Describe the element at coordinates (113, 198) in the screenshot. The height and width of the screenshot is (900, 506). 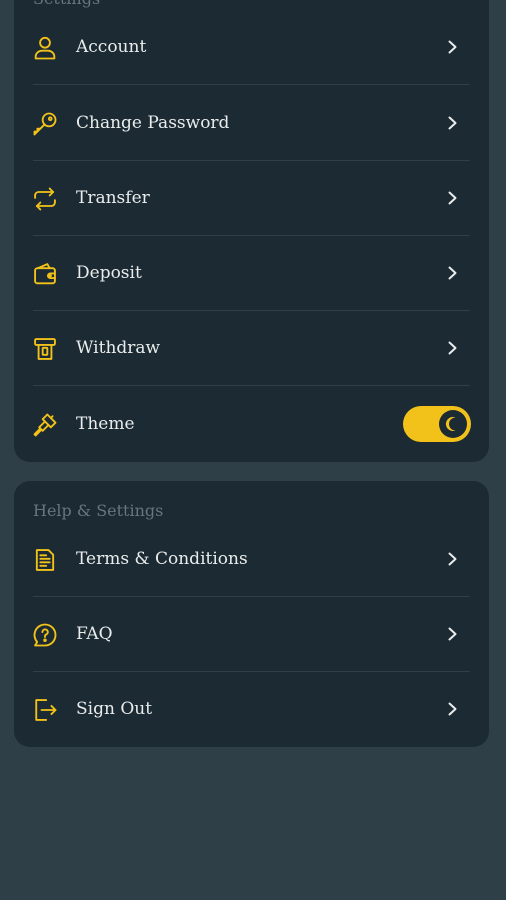
I see `settings-item-label: Transfer` at that location.